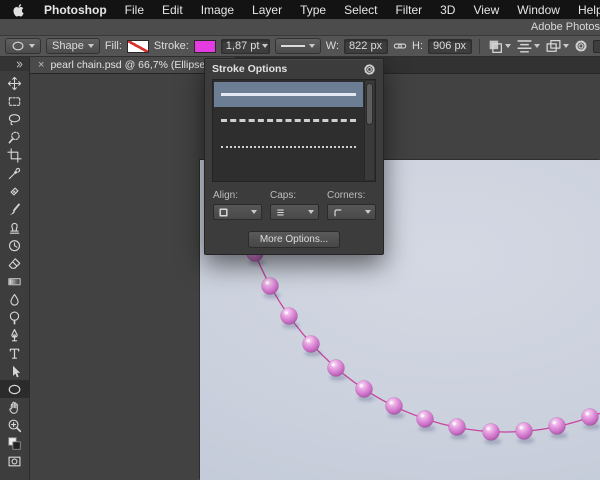 This screenshot has width=600, height=480. Describe the element at coordinates (14, 443) in the screenshot. I see `foreground-background-colors` at that location.